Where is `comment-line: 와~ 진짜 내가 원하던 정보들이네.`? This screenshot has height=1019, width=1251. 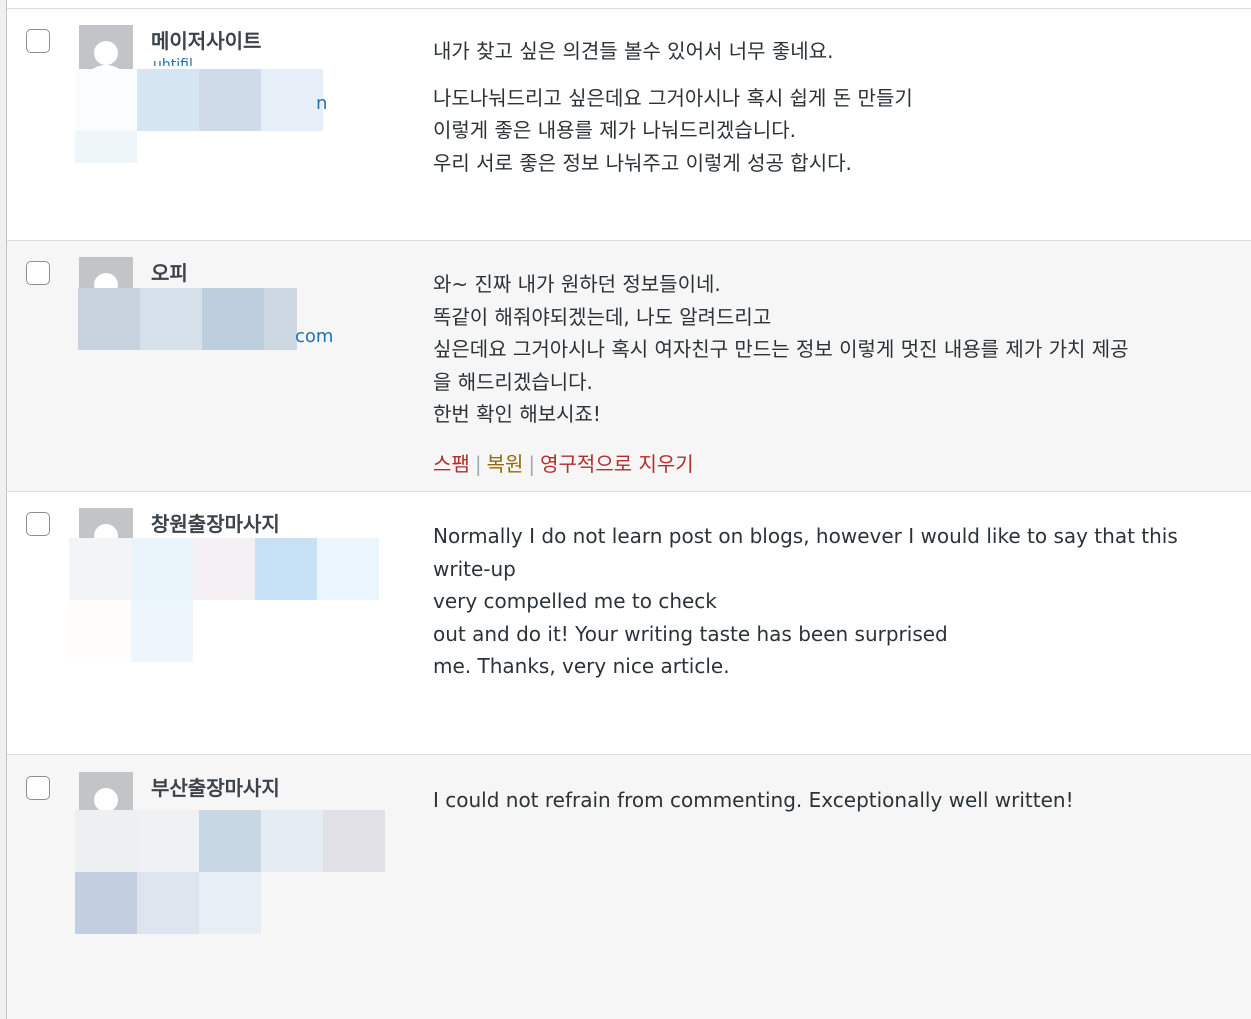 comment-line: 와~ 진짜 내가 원하던 정보들이네. is located at coordinates (577, 284).